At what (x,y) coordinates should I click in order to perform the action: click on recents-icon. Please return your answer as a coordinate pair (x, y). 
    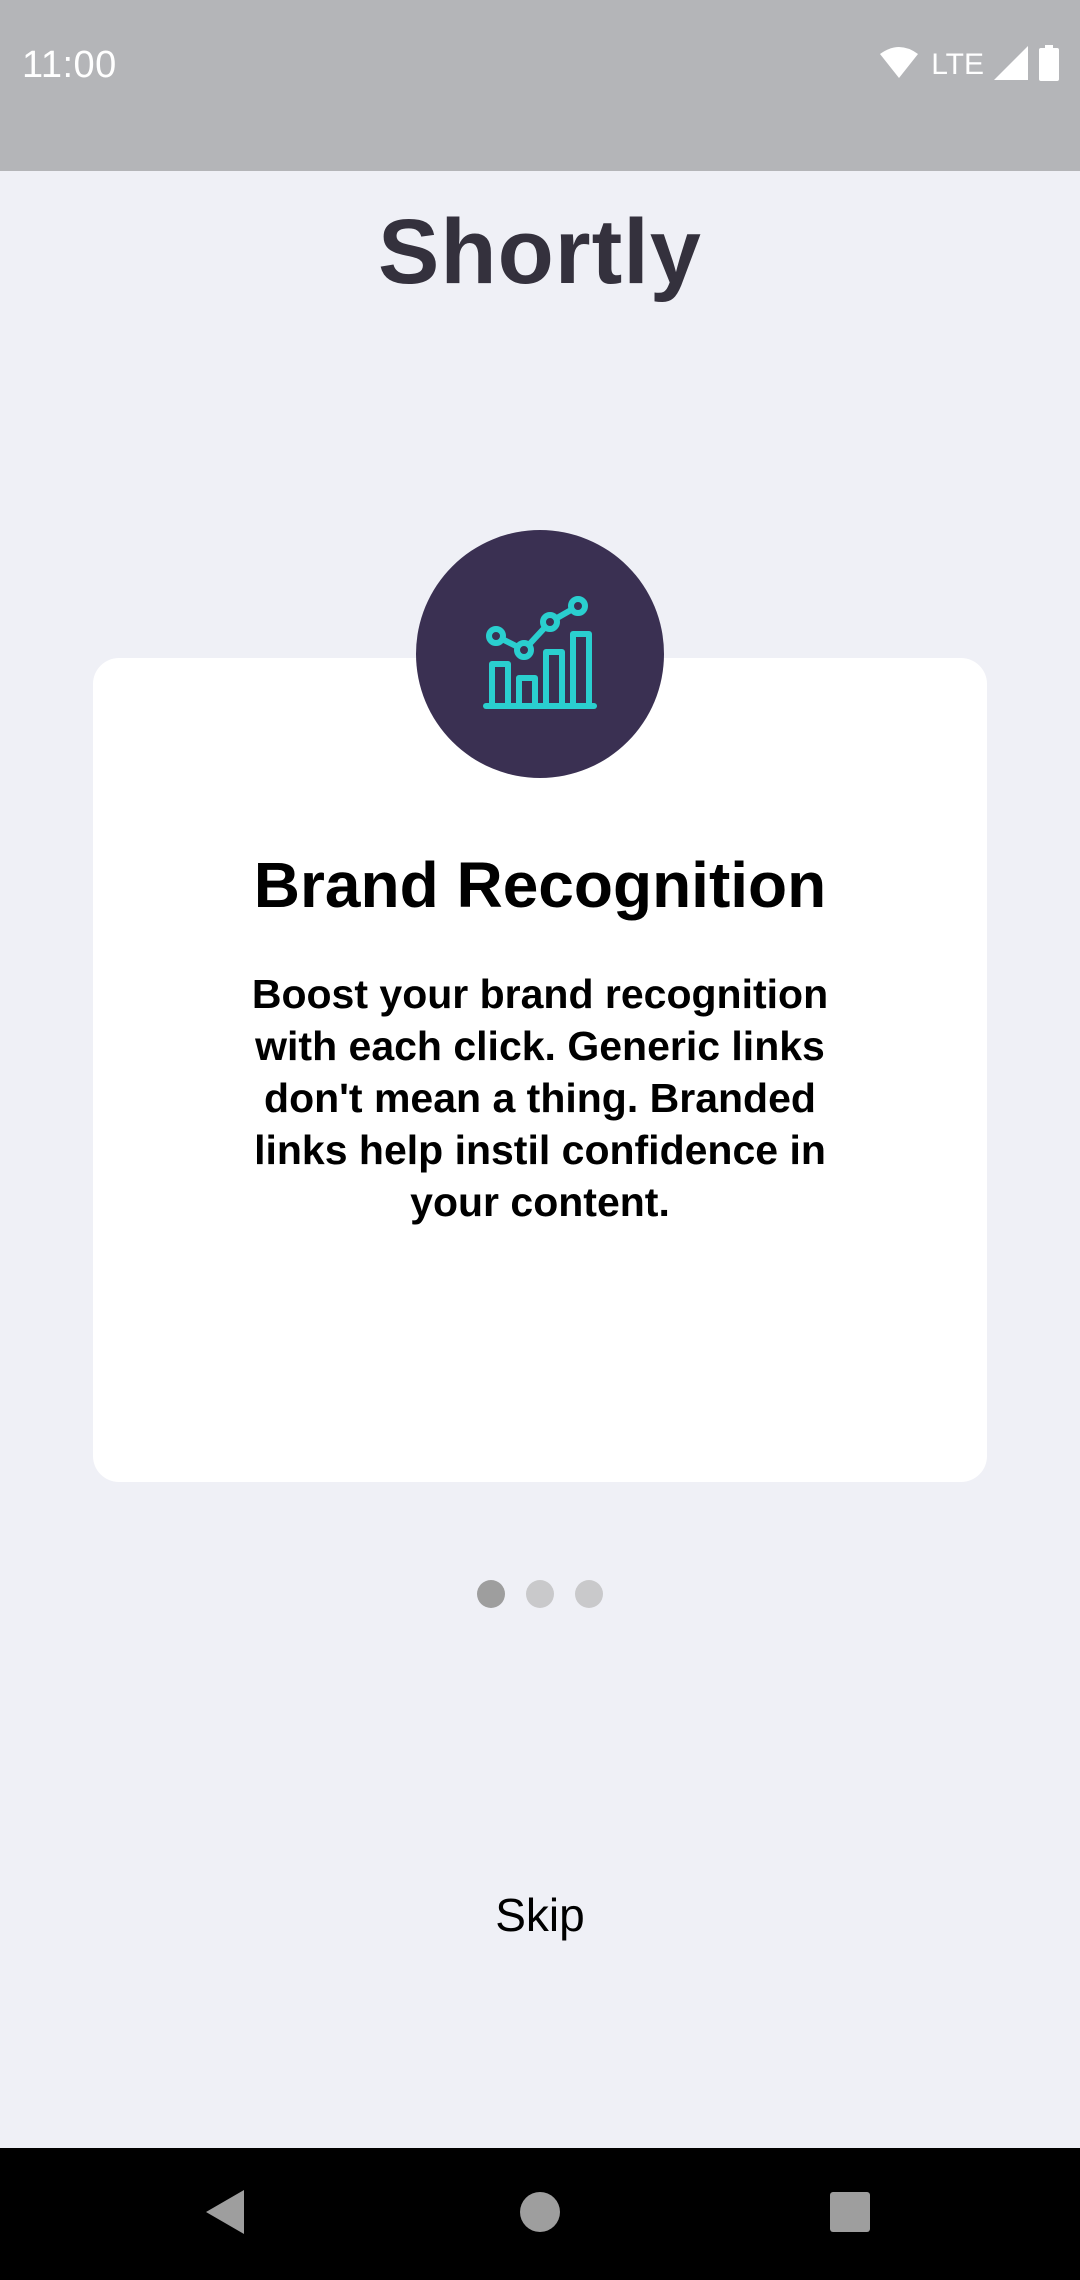
    Looking at the image, I should click on (850, 2214).